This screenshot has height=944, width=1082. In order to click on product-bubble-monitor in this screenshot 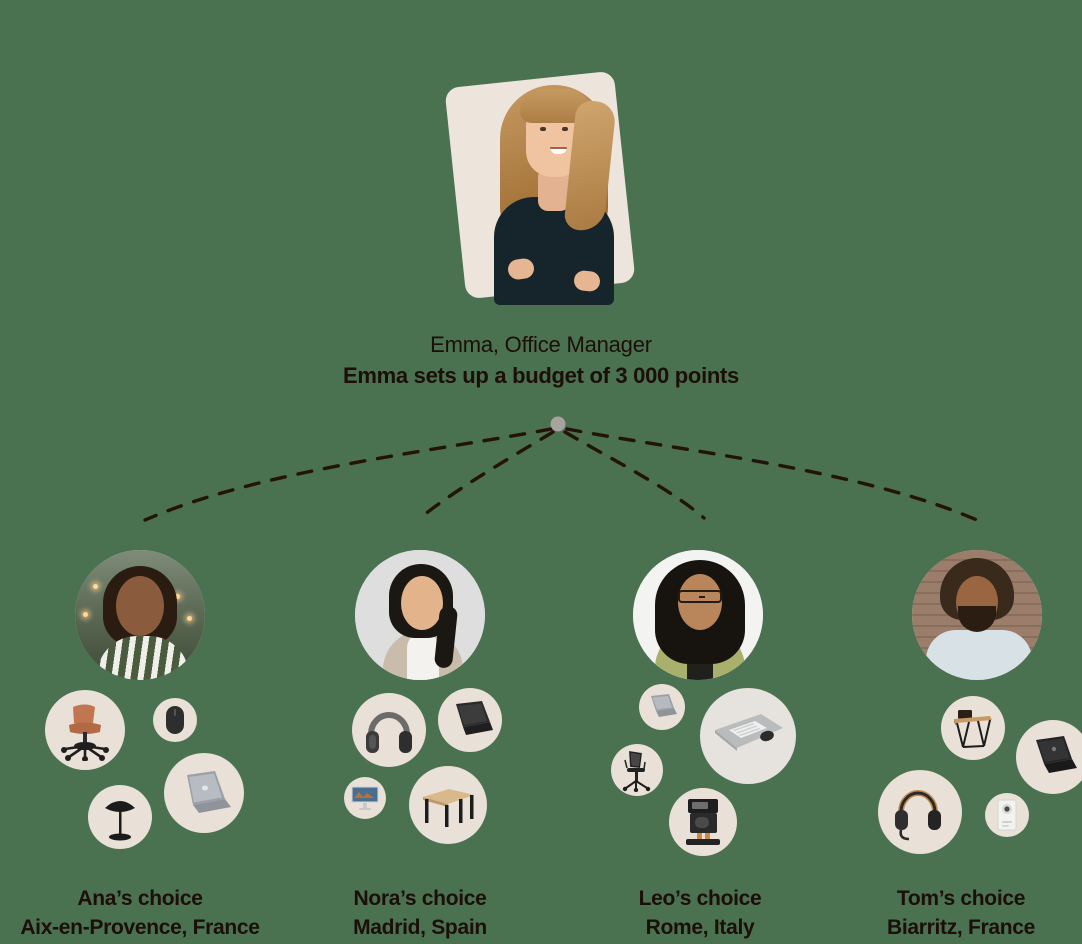, I will do `click(365, 798)`.